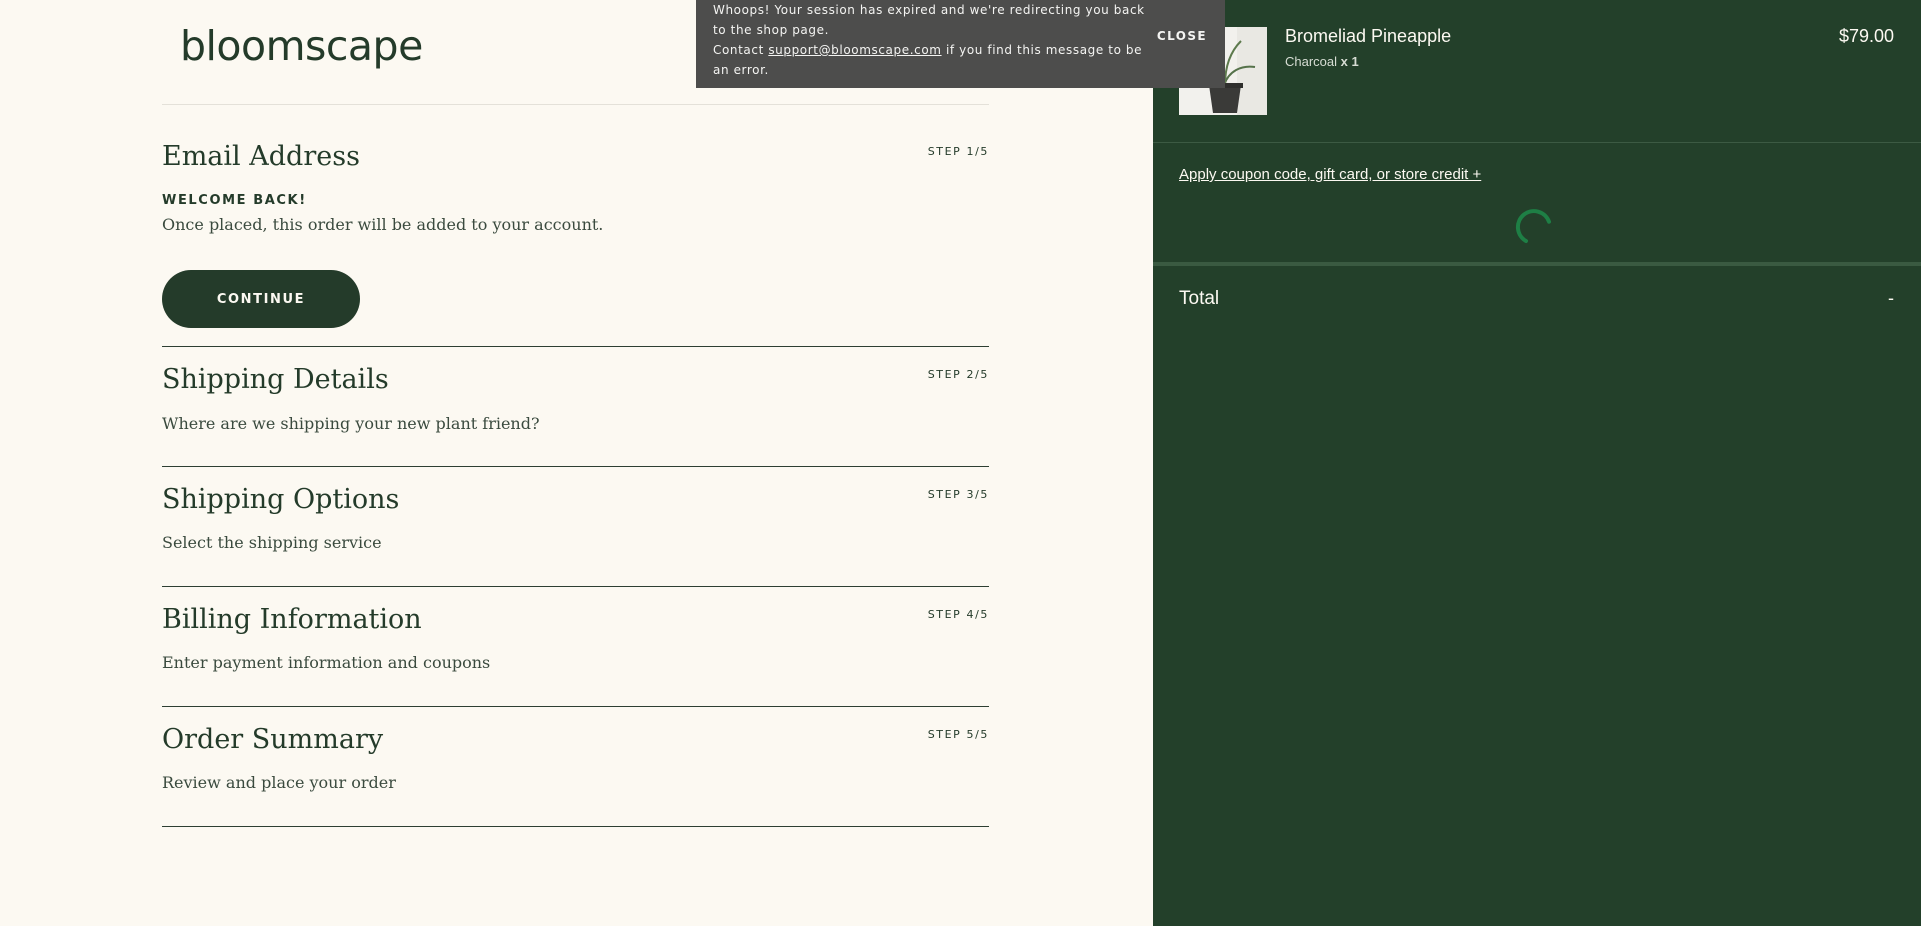 The height and width of the screenshot is (926, 1921). What do you see at coordinates (575, 104) in the screenshot?
I see `header-divider` at bounding box center [575, 104].